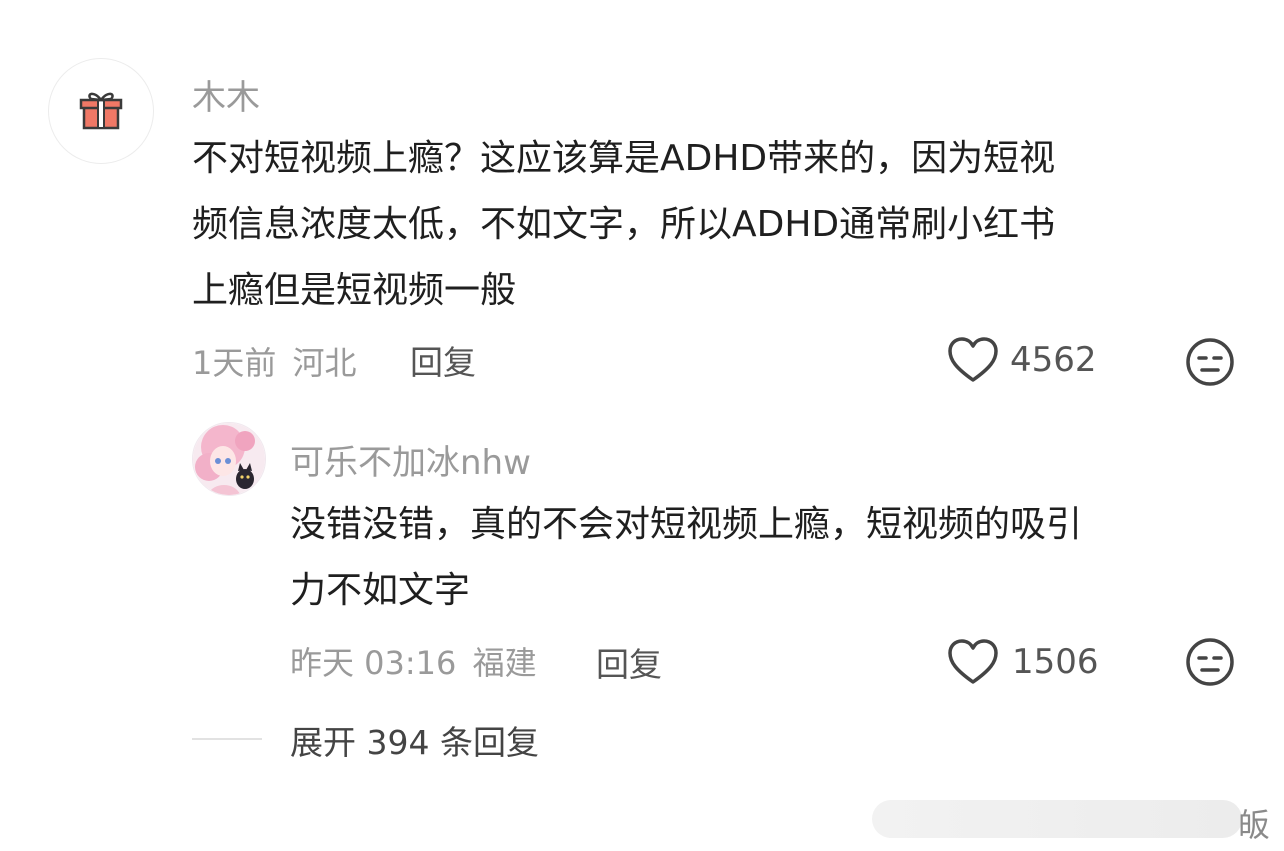 Image resolution: width=1284 pixels, height=851 pixels. I want to click on comment-location: 河北, so click(324, 363).